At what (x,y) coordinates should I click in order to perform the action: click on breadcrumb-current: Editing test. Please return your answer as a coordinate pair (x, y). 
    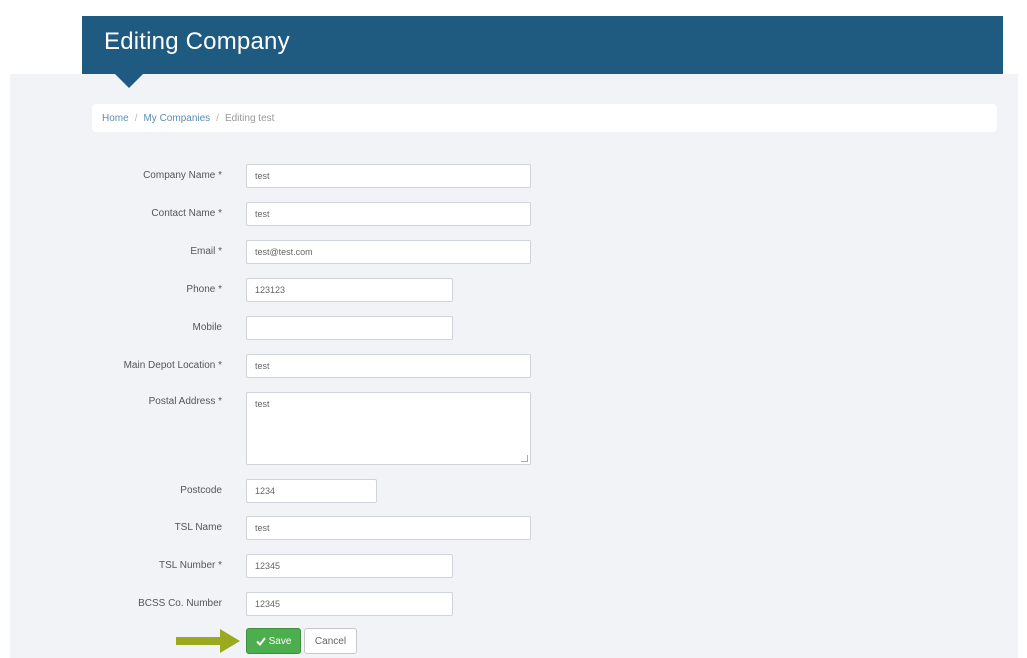
    Looking at the image, I should click on (249, 118).